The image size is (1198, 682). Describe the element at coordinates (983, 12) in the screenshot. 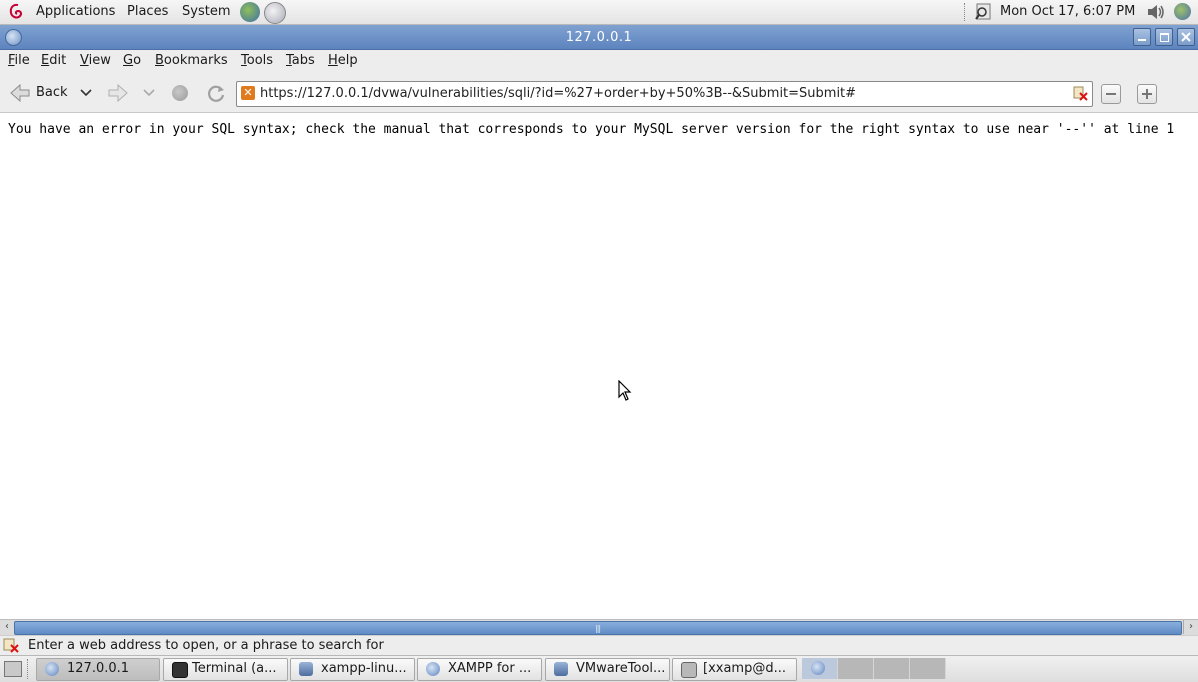

I see `search-tool-icon` at that location.